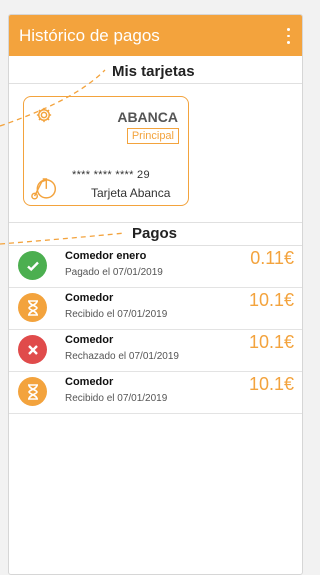 This screenshot has width=320, height=575. Describe the element at coordinates (32, 349) in the screenshot. I see `close-icon` at that location.